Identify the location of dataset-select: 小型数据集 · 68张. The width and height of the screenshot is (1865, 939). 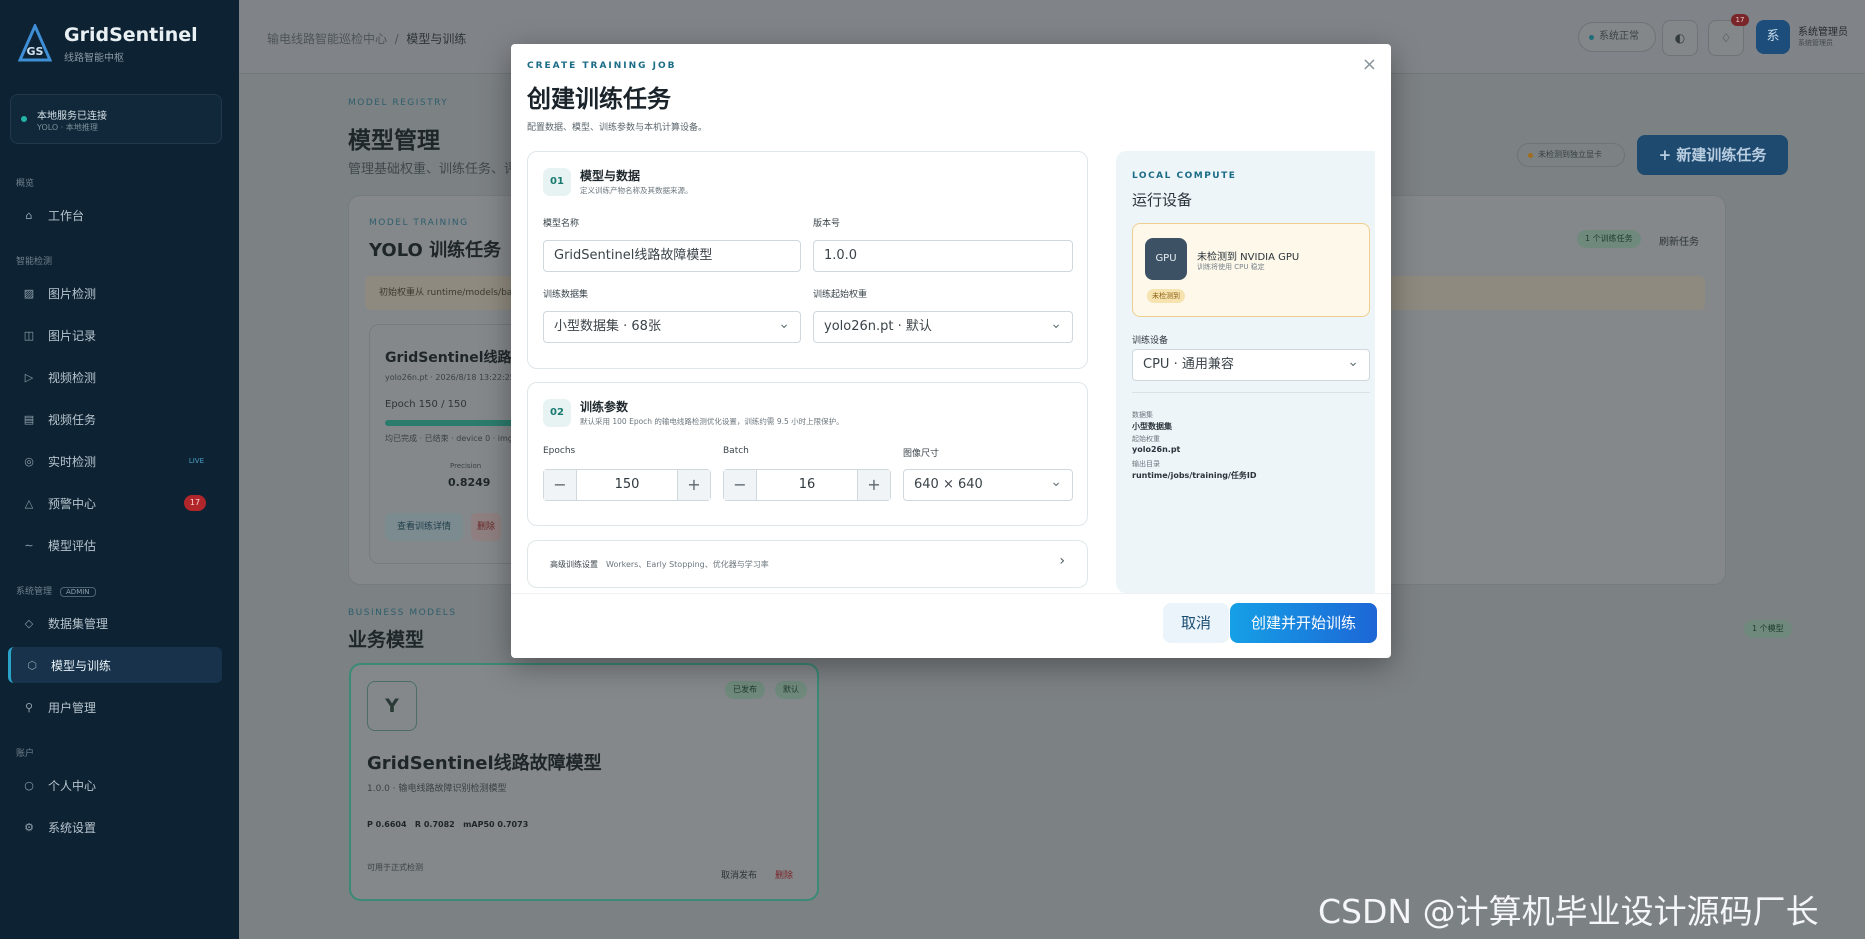
(672, 326).